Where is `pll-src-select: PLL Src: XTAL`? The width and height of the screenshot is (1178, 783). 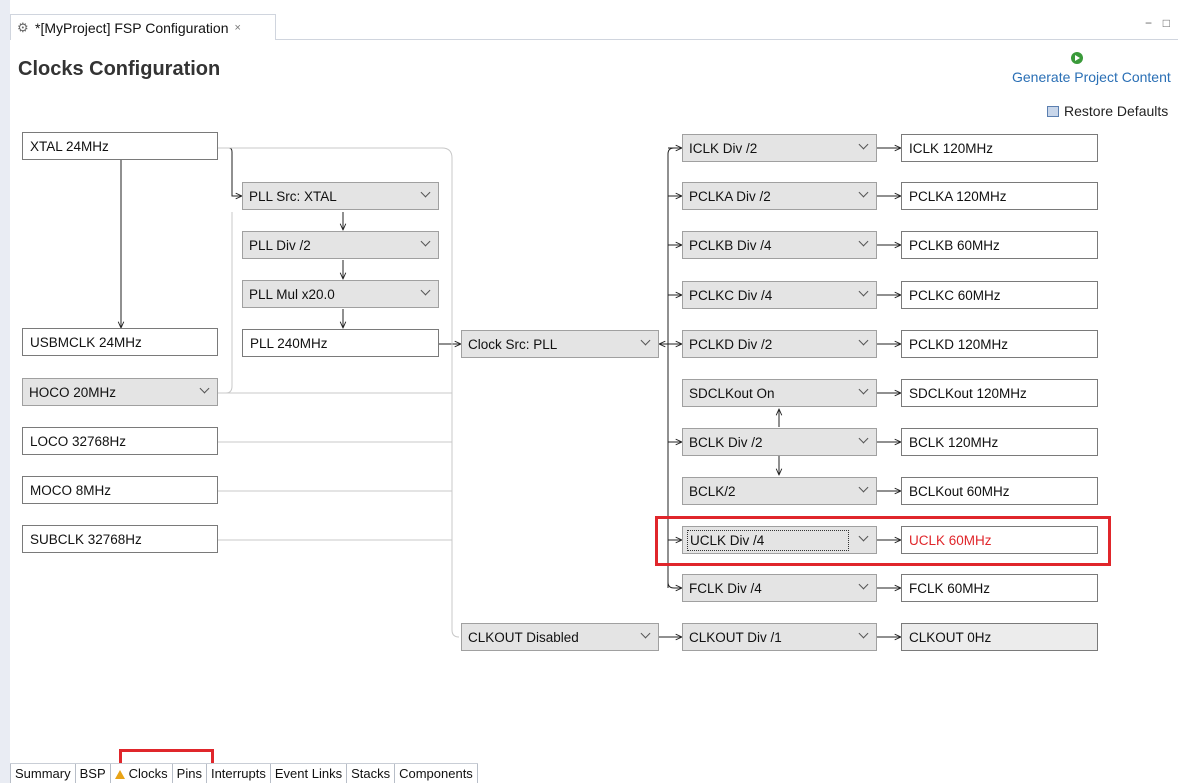
pll-src-select: PLL Src: XTAL is located at coordinates (340, 196).